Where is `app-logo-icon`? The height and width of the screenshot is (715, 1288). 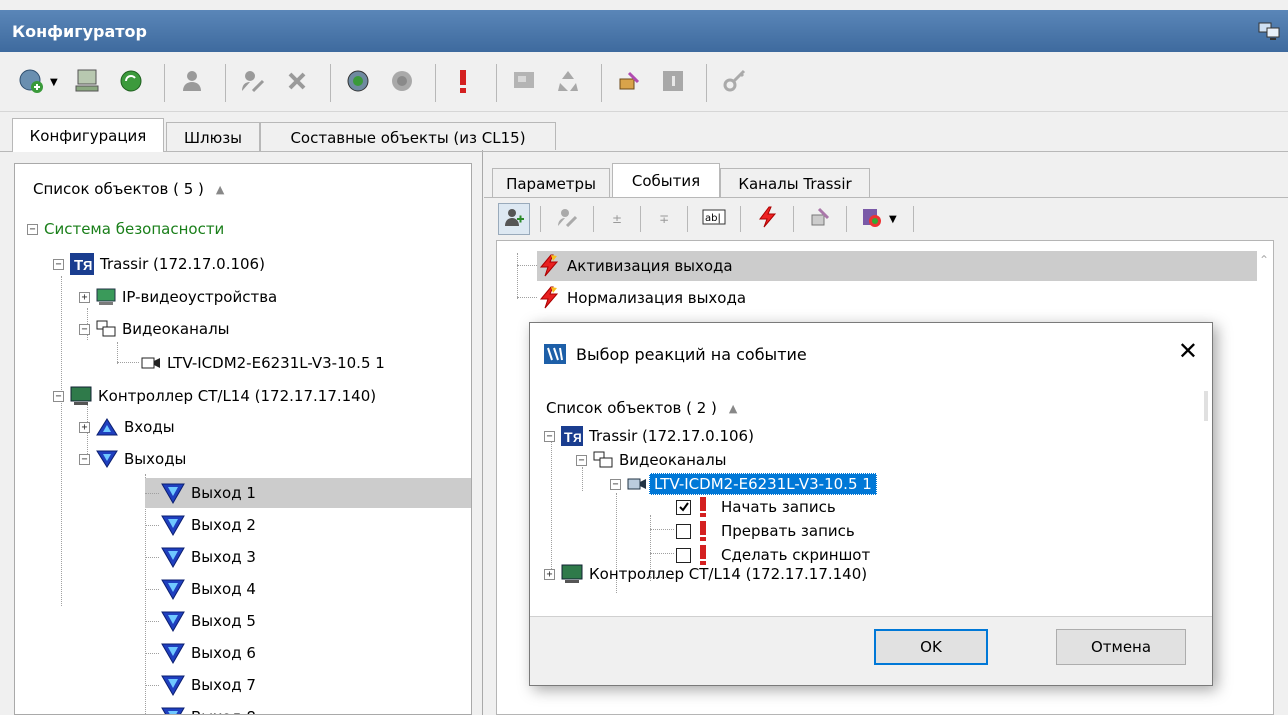
app-logo-icon is located at coordinates (555, 354).